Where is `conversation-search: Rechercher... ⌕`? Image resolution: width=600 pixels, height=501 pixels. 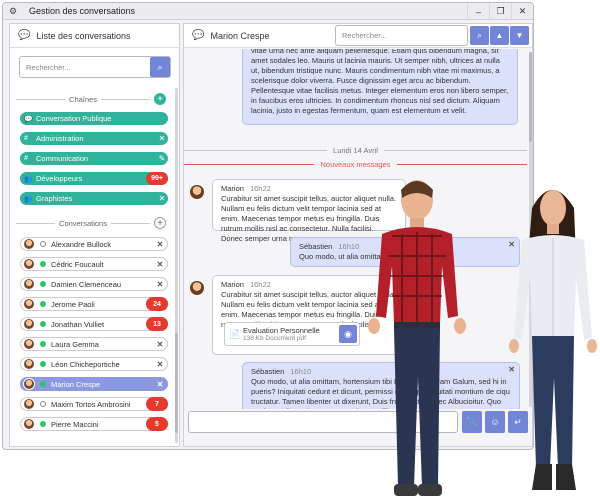 conversation-search: Rechercher... ⌕ is located at coordinates (95, 67).